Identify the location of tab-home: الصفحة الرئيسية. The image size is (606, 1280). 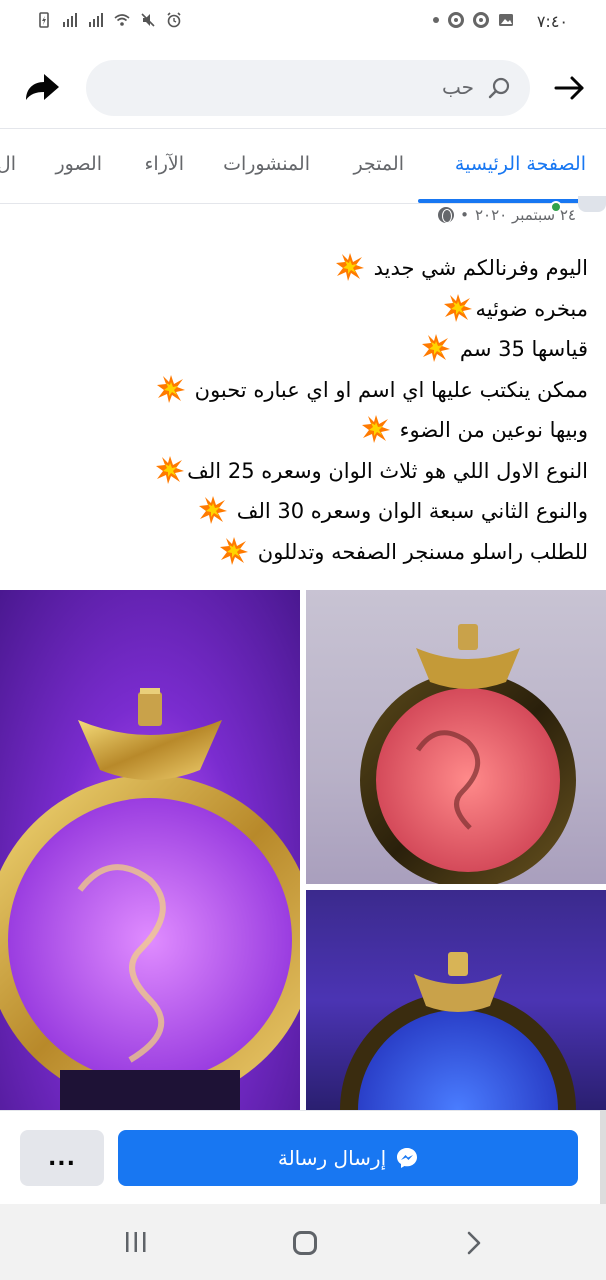
(520, 164).